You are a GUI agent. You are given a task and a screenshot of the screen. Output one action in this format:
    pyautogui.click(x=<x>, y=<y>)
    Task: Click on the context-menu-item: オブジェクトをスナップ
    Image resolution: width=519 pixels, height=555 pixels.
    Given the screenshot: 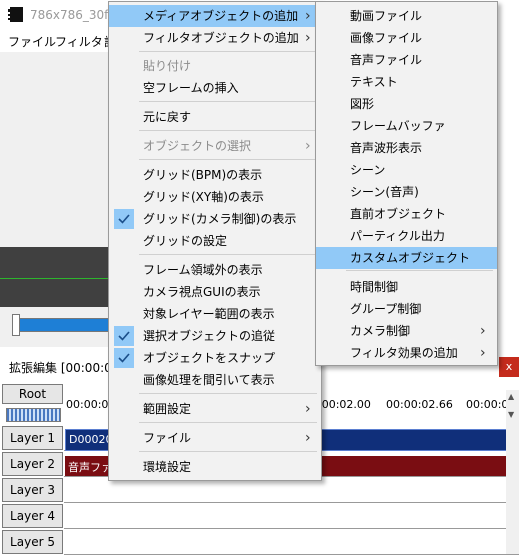 What is the action you would take?
    pyautogui.click(x=215, y=358)
    